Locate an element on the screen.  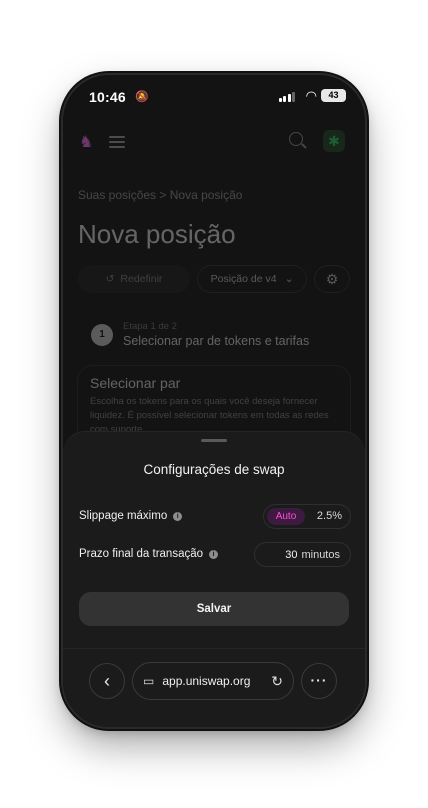
reset-icon: ↺ is located at coordinates (110, 279).